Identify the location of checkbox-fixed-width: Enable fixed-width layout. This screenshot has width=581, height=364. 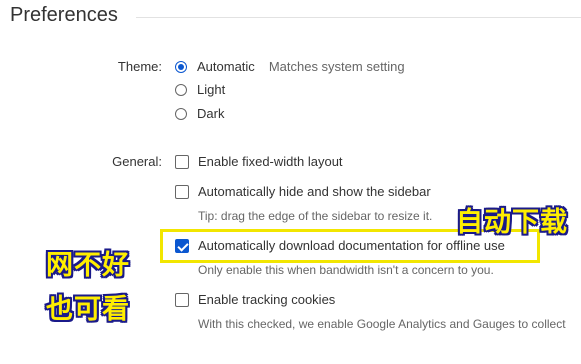
(259, 161).